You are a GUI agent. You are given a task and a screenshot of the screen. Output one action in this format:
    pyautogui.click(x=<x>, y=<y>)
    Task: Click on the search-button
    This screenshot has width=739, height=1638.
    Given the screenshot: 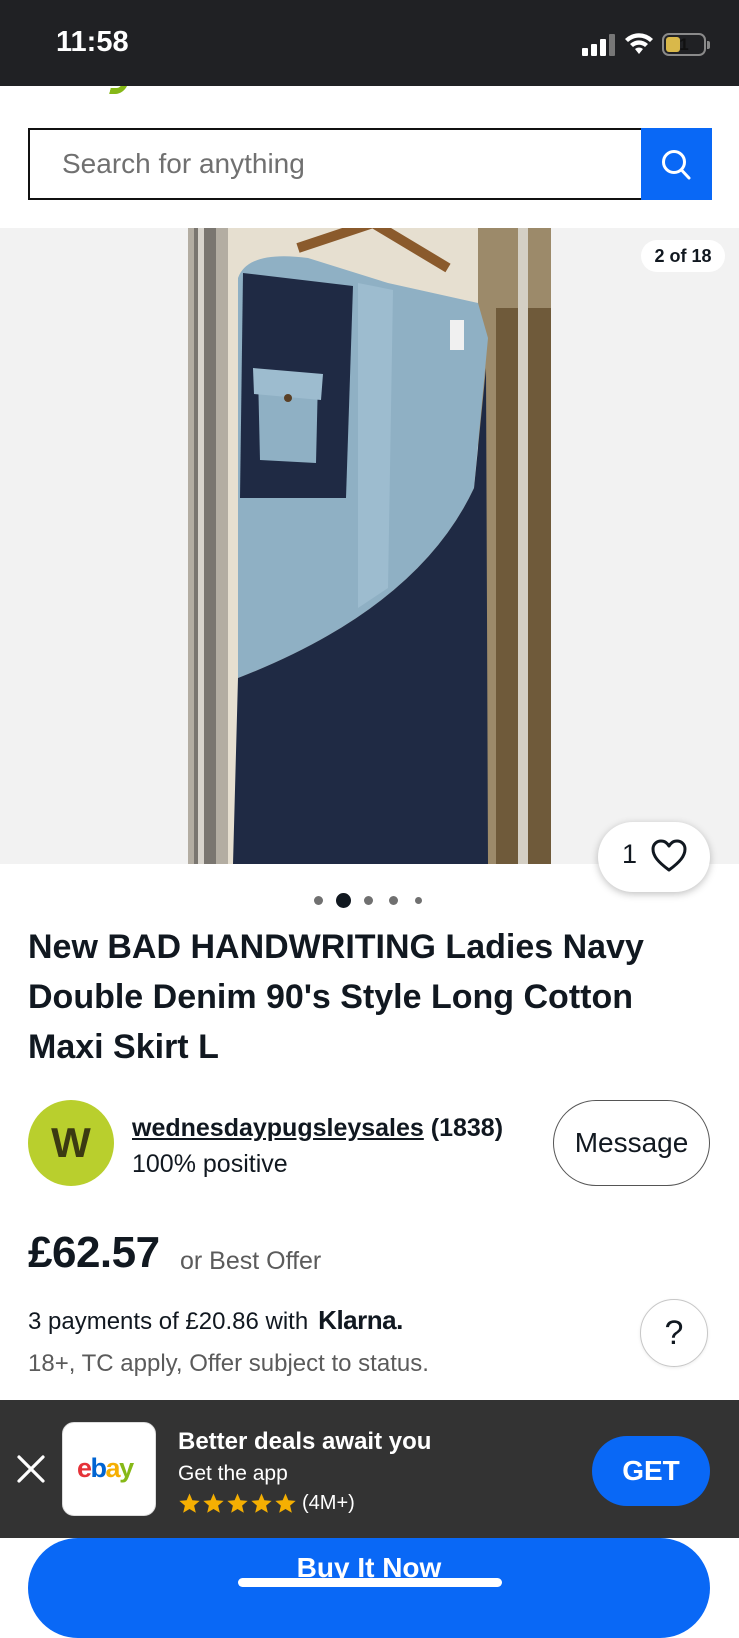 What is the action you would take?
    pyautogui.click(x=676, y=164)
    